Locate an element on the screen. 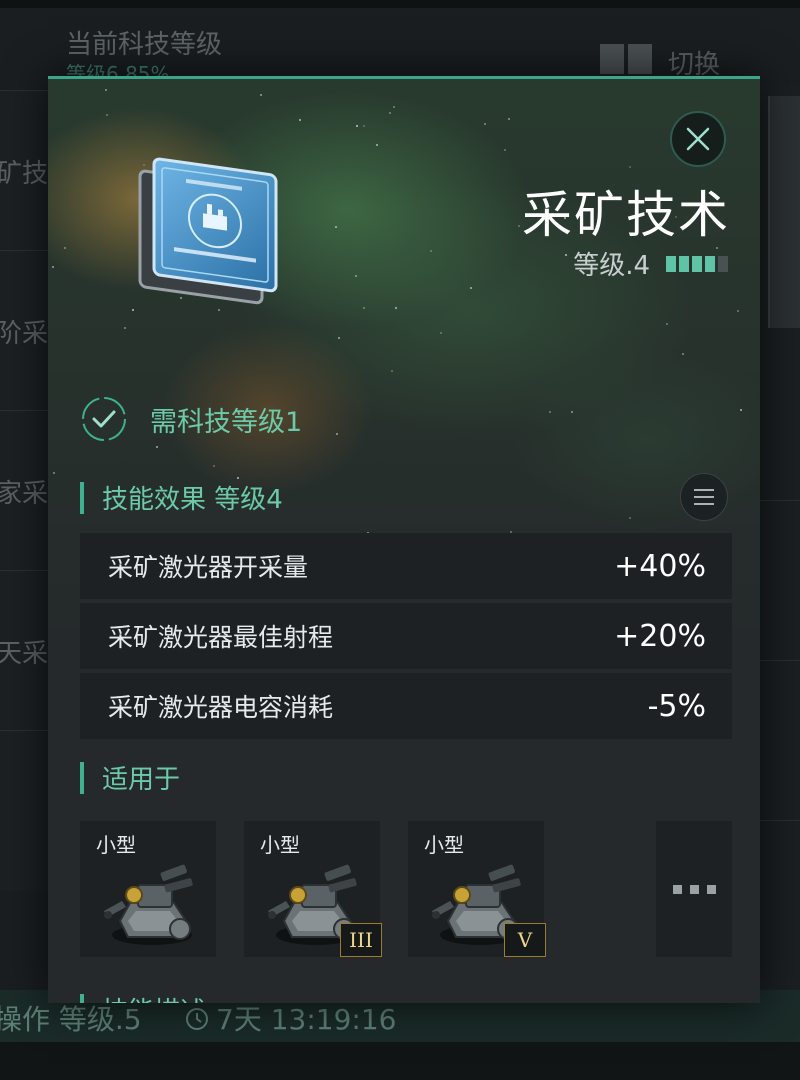 The width and height of the screenshot is (800, 1080). bg-list-item is located at coordinates (24, 810).